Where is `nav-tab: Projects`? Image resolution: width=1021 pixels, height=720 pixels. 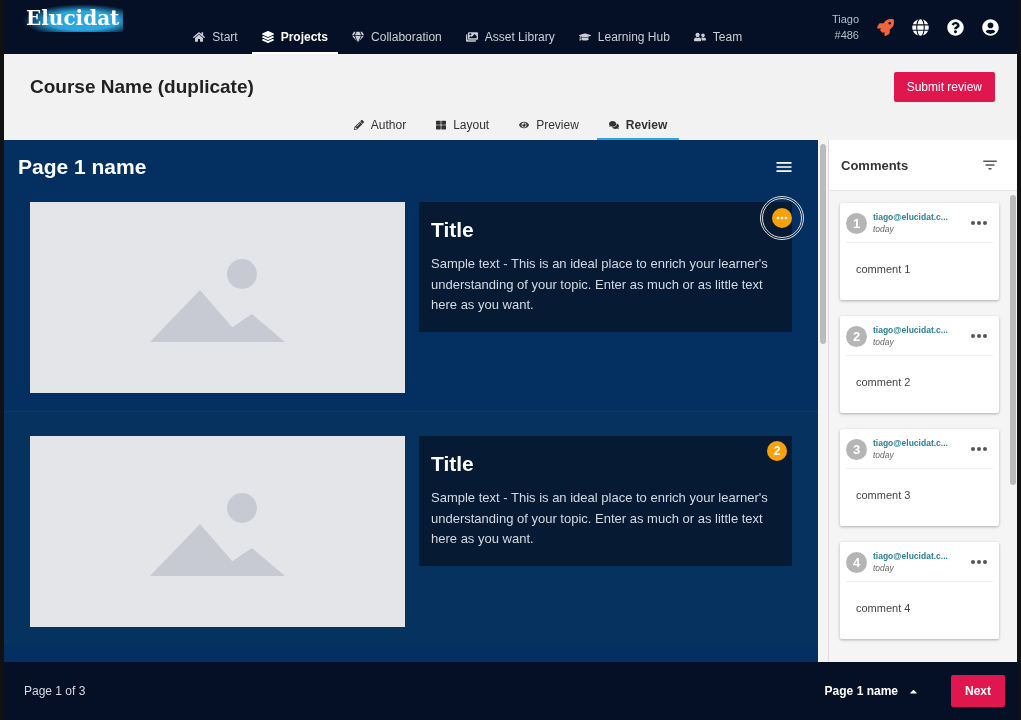
nav-tab: Projects is located at coordinates (295, 41).